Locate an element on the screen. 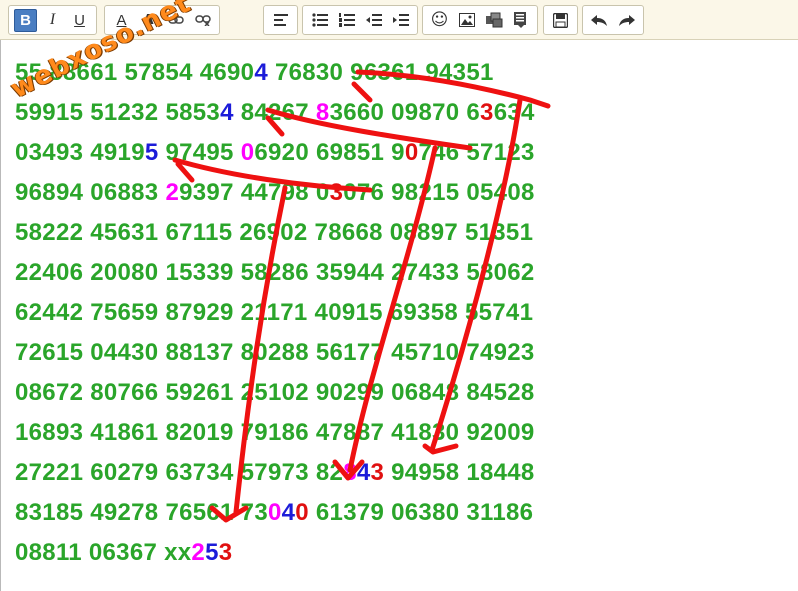 The height and width of the screenshot is (591, 798). outdent-button is located at coordinates (373, 20).